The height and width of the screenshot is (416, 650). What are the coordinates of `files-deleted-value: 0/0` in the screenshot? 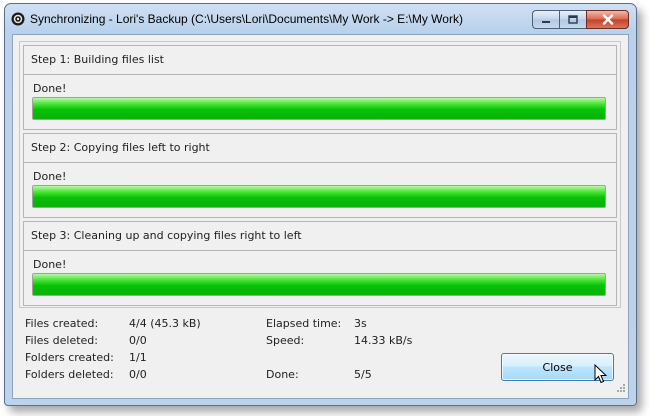 It's located at (138, 340).